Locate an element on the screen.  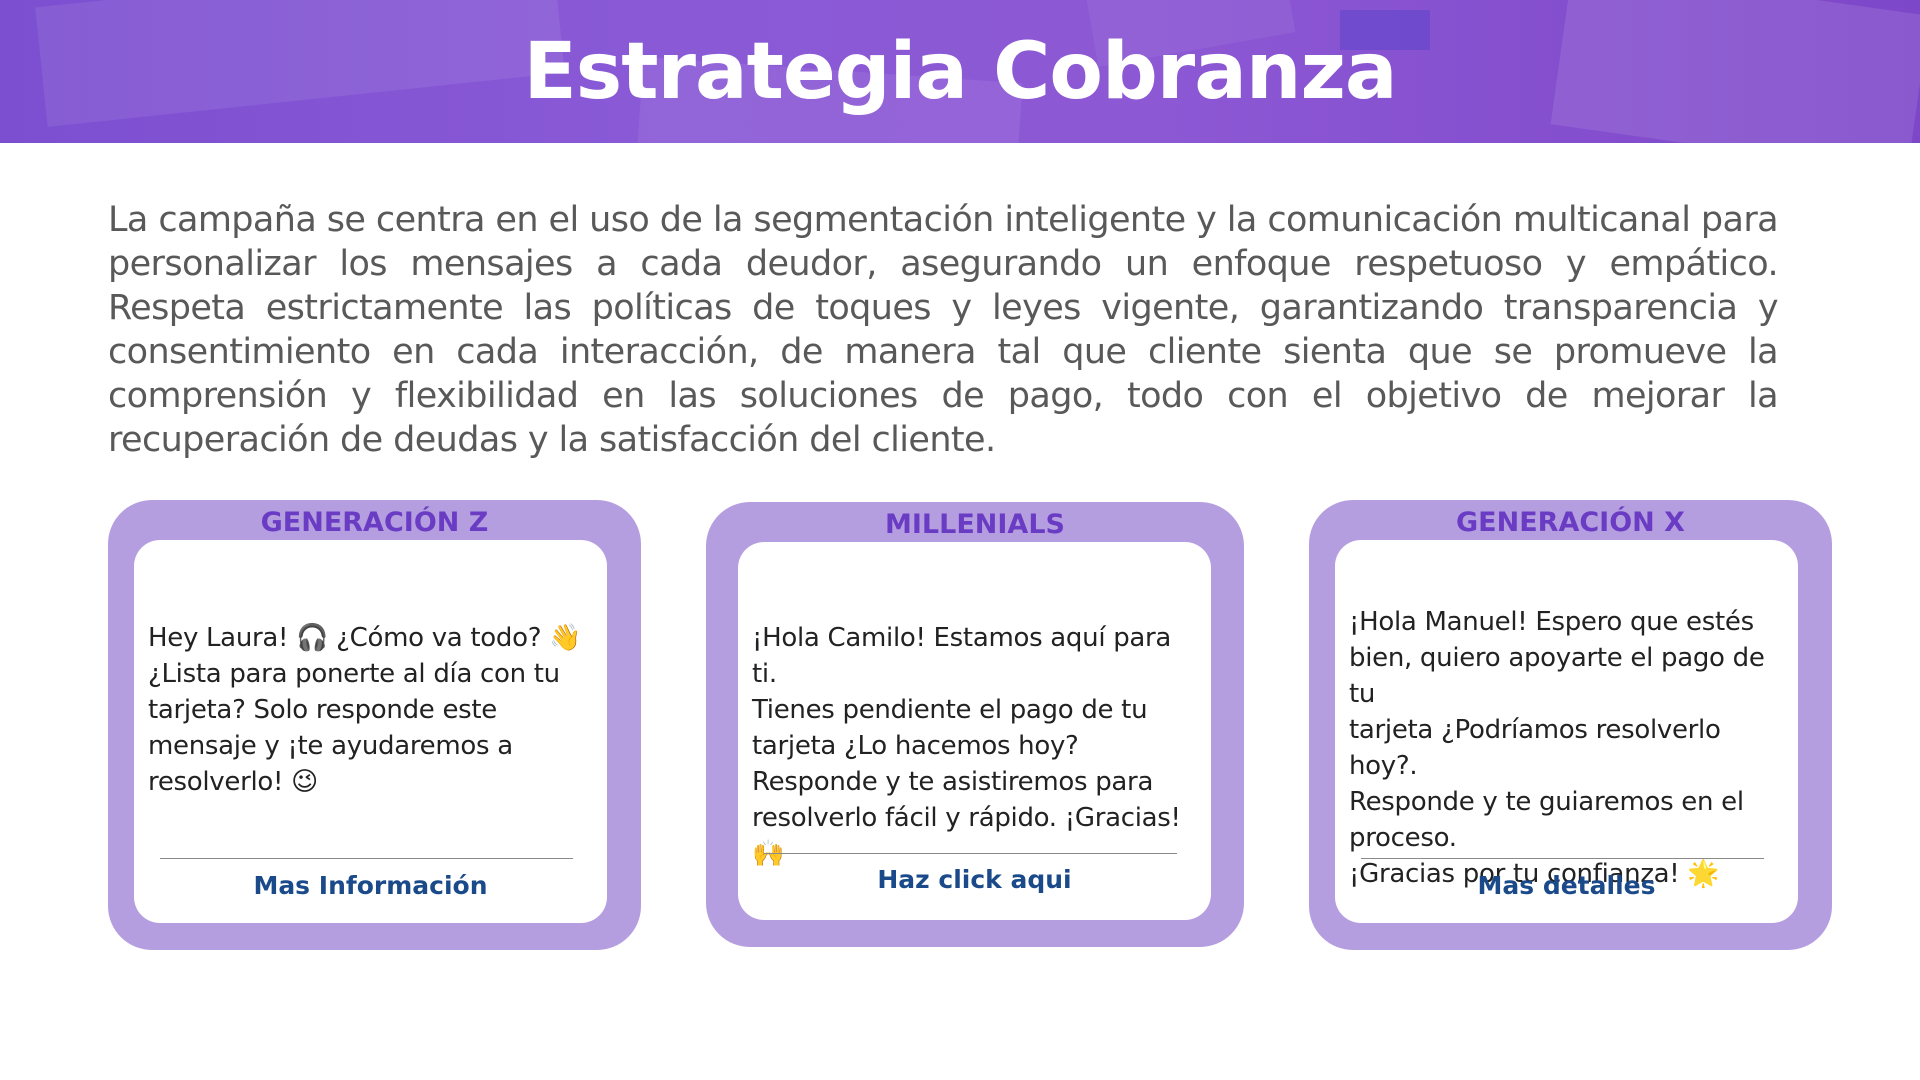
mas-detalles-link: Mas detalles is located at coordinates (1566, 886).